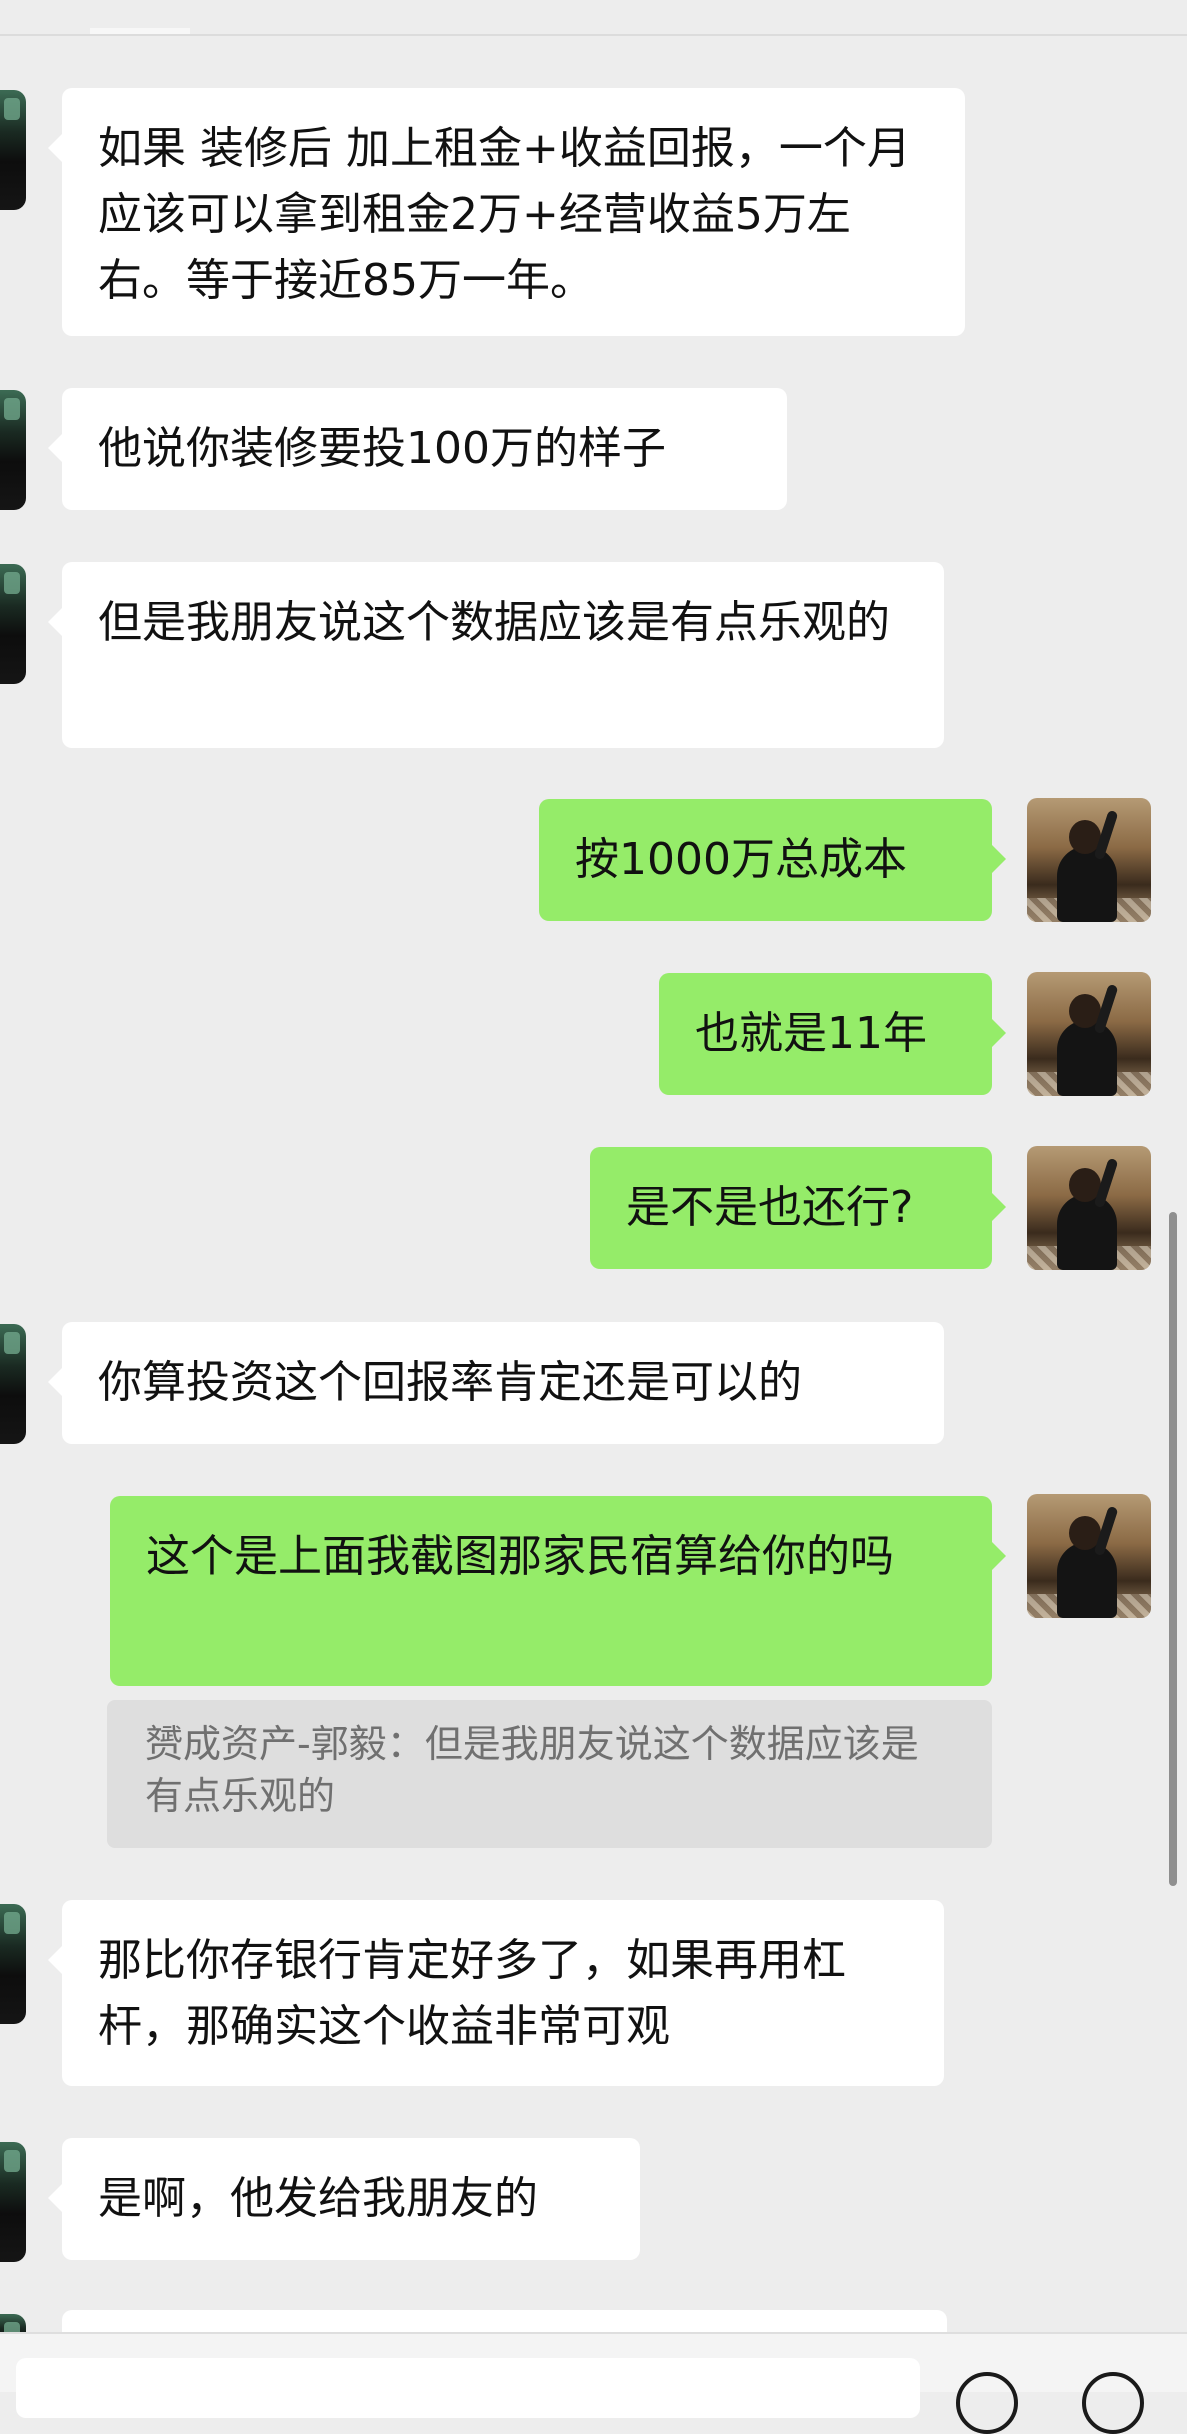 The width and height of the screenshot is (1187, 2434). Describe the element at coordinates (1113, 2403) in the screenshot. I see `plus-icon` at that location.